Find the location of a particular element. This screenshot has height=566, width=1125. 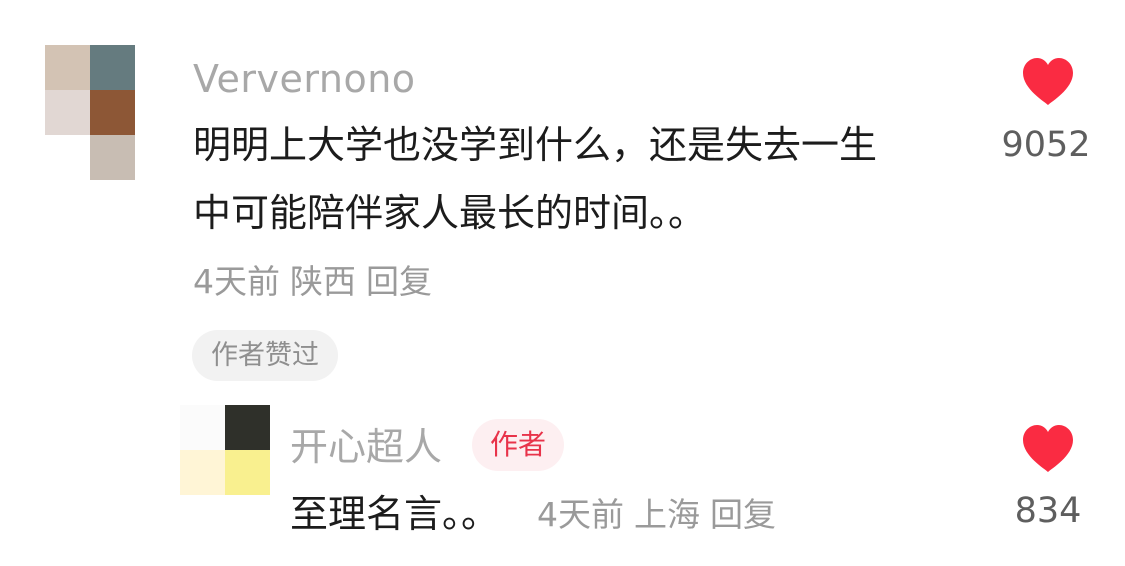

comment-meta: 4天前 陕西 回复 is located at coordinates (317, 281).